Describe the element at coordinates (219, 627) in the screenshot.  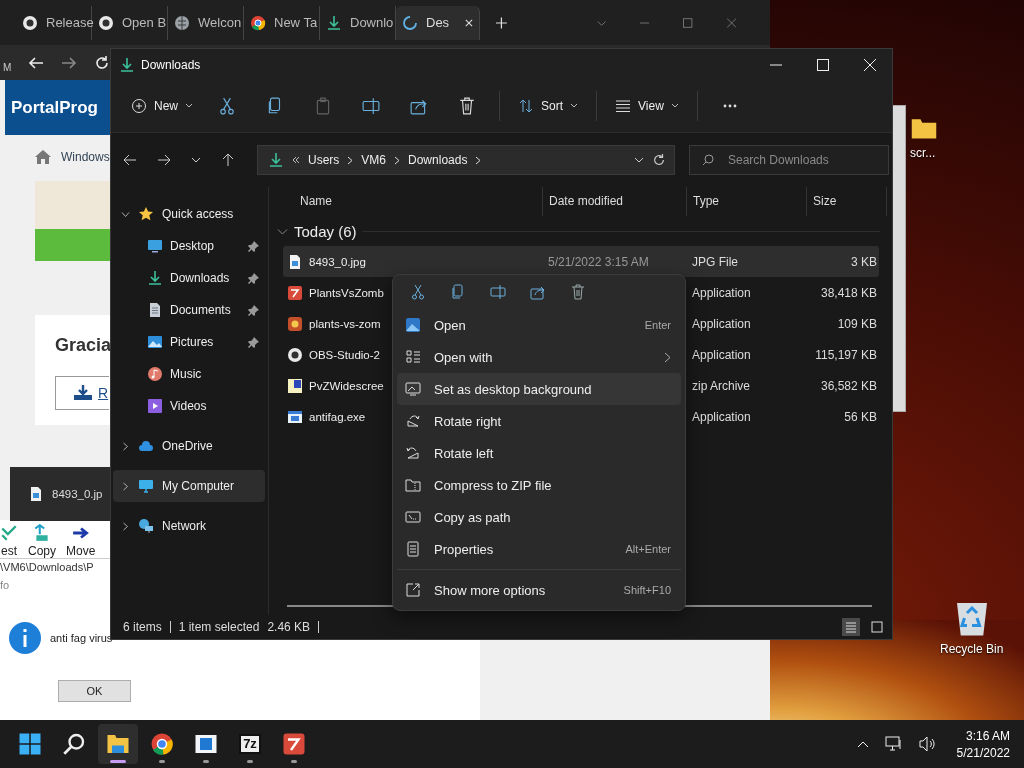
I see `selection-info: 1 item selected` at that location.